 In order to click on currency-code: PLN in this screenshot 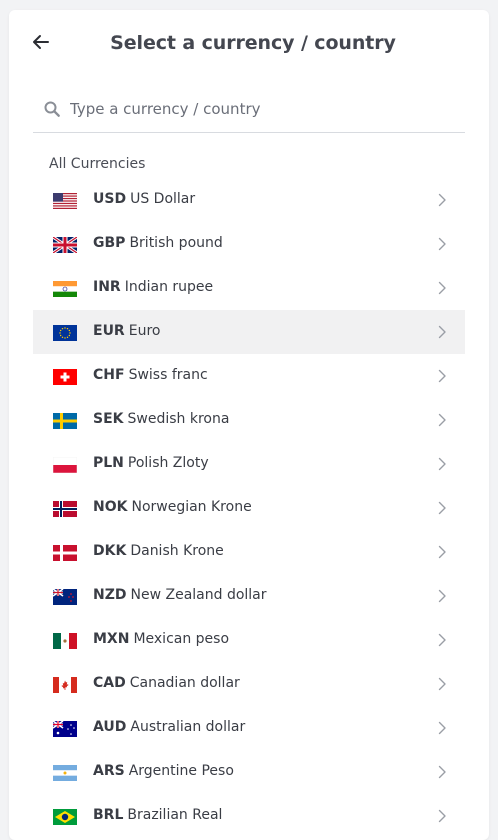, I will do `click(108, 463)`.